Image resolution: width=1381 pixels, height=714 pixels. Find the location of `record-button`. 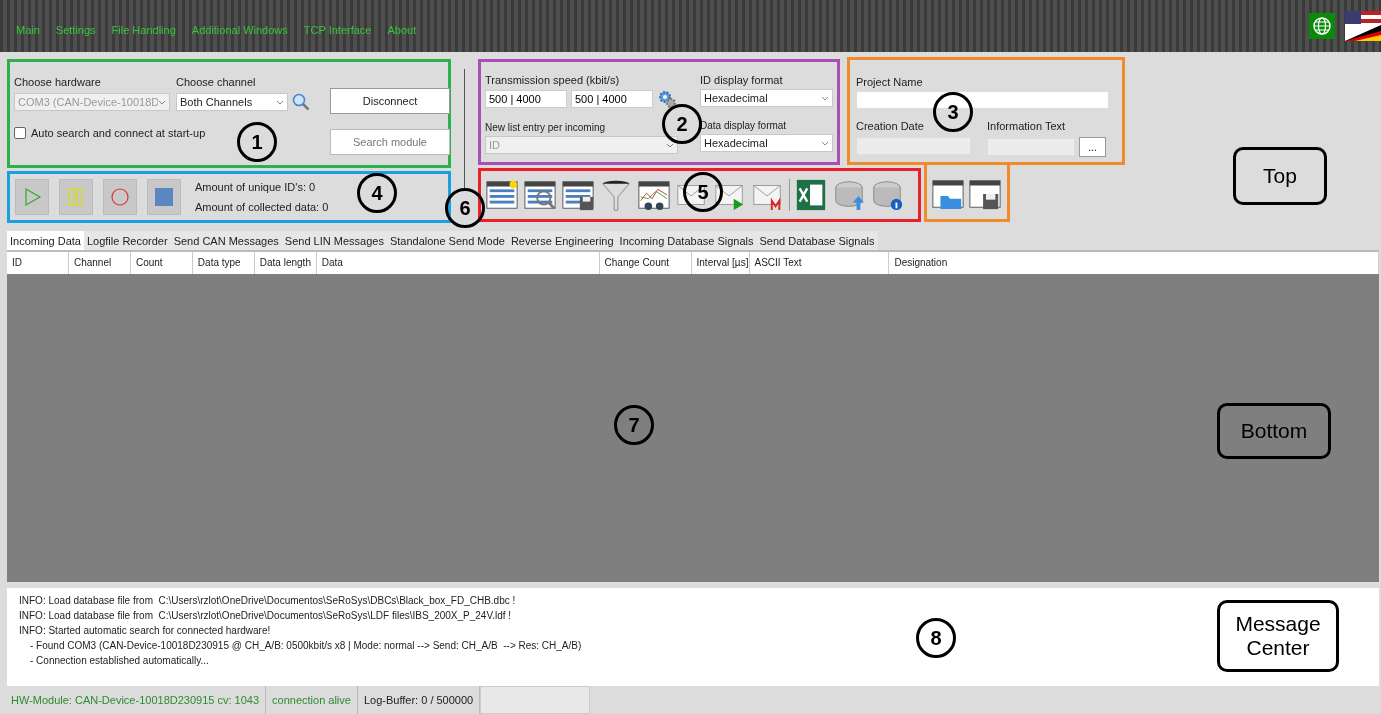

record-button is located at coordinates (120, 197).